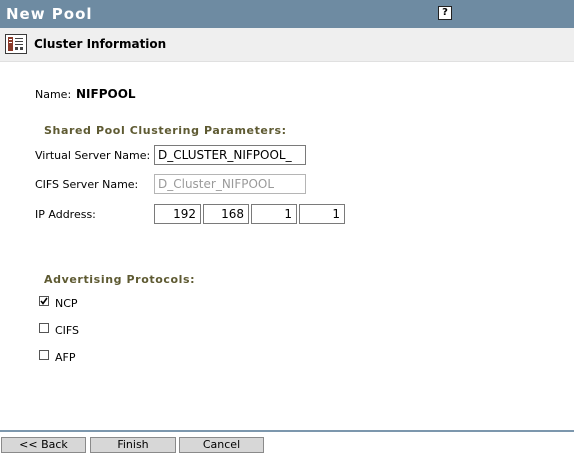 The height and width of the screenshot is (453, 574). What do you see at coordinates (165, 130) in the screenshot?
I see `clustering-section-heading: Shared Pool Clustering Parameters:` at bounding box center [165, 130].